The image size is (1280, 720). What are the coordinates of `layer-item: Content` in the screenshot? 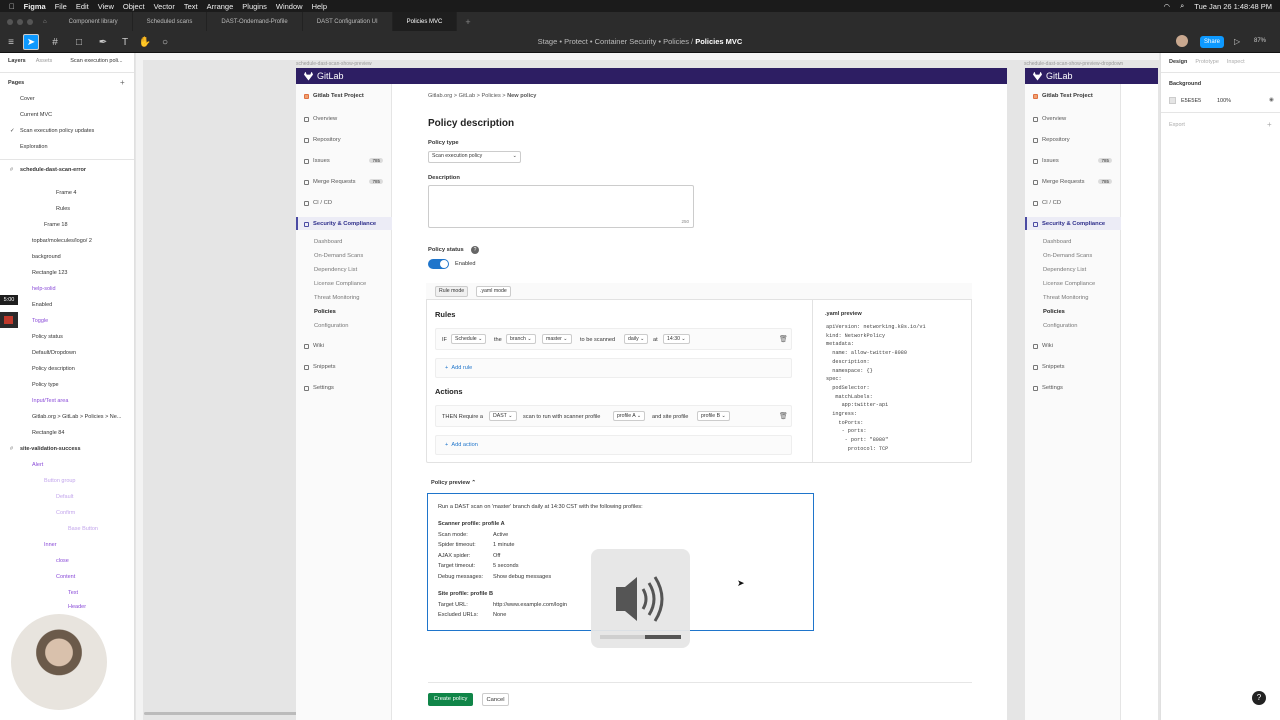 It's located at (65, 577).